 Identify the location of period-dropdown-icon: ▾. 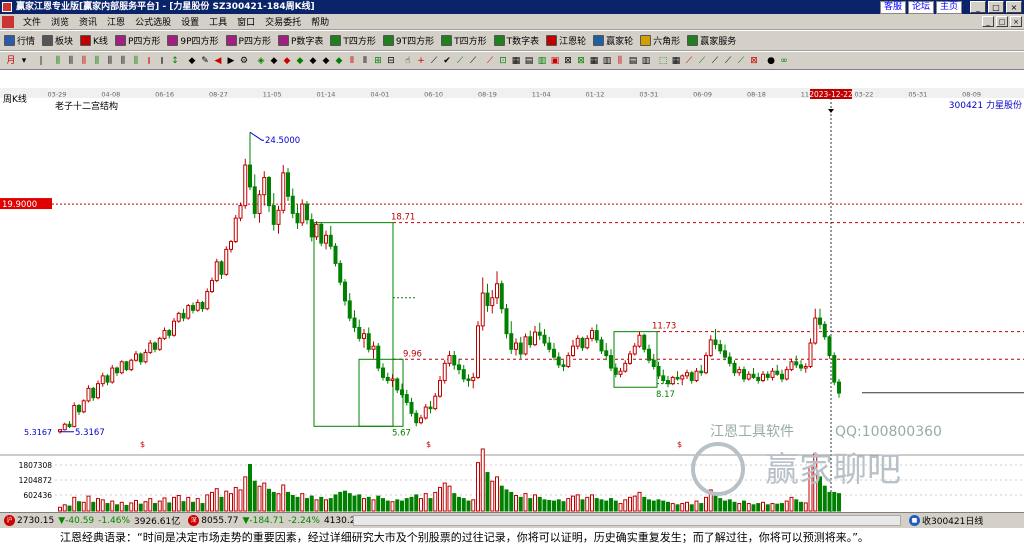
(24, 61).